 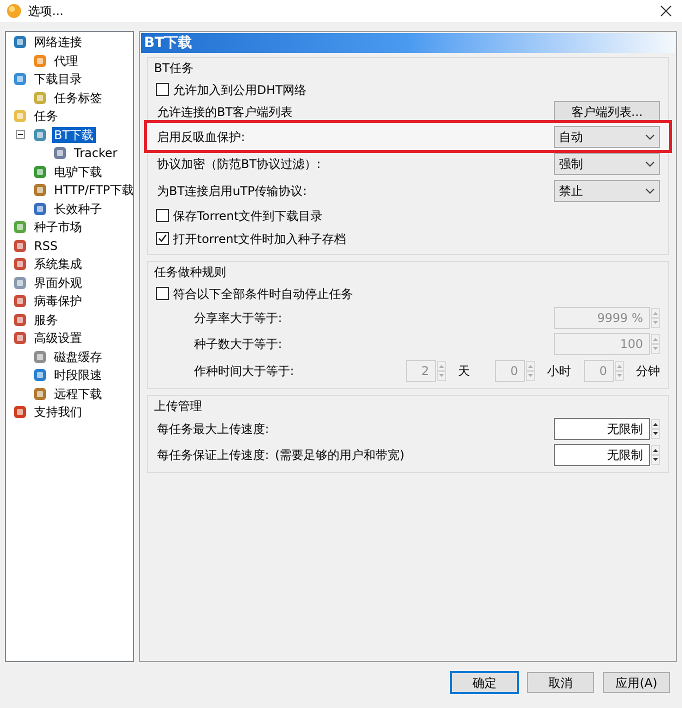 I want to click on dialog-button: 应用(A), so click(x=636, y=682).